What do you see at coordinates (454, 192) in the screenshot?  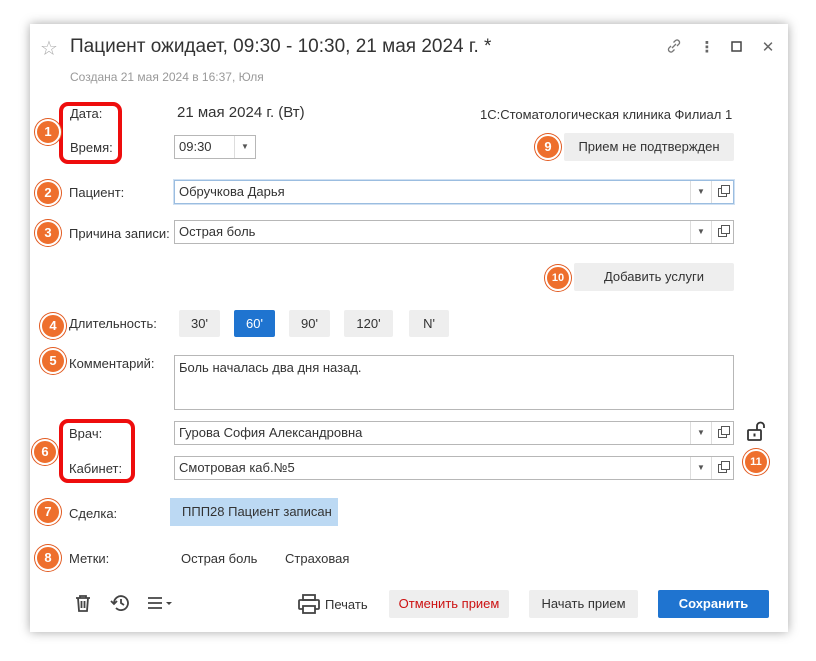 I see `patient-field: Обручкова Дарья ▼` at bounding box center [454, 192].